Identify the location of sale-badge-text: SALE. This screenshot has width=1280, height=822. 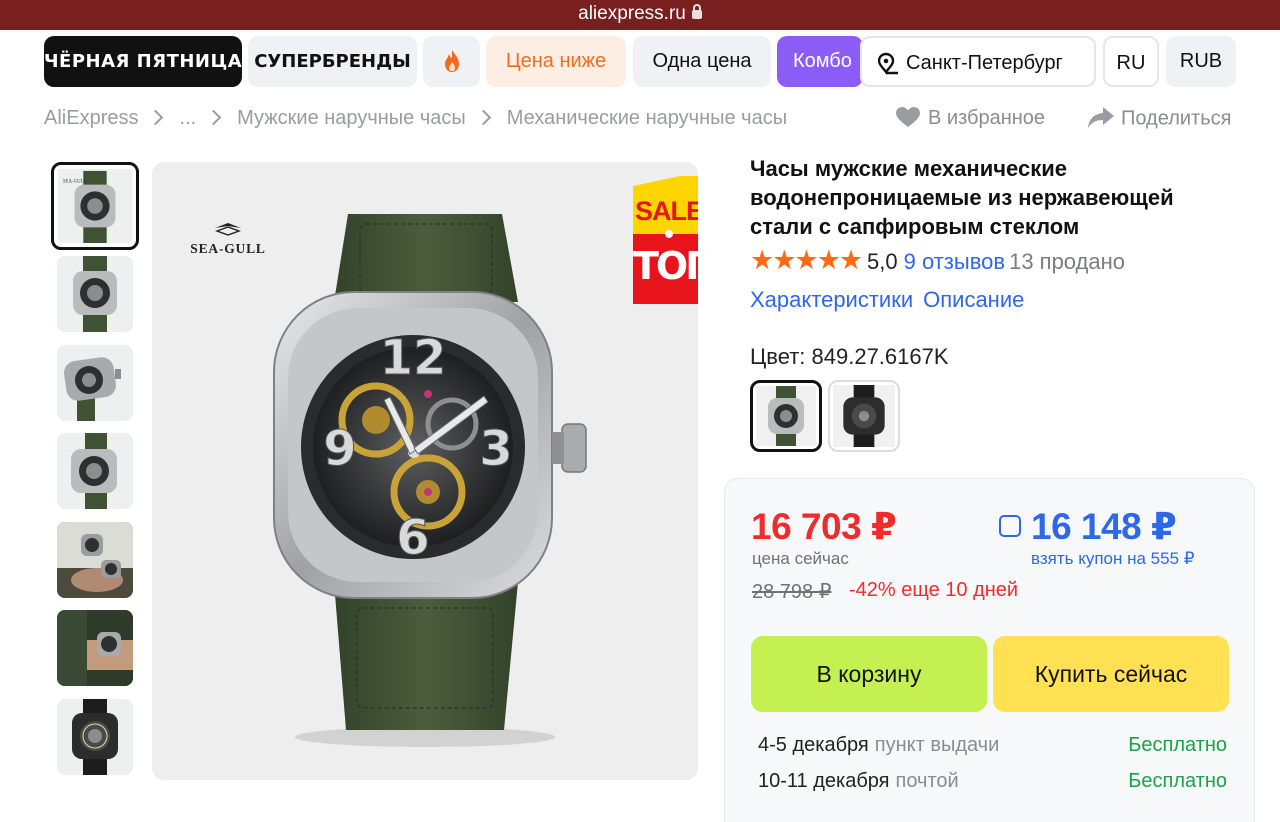
(666, 211).